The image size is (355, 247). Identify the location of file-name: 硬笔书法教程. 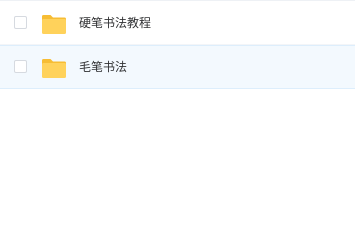
(115, 23).